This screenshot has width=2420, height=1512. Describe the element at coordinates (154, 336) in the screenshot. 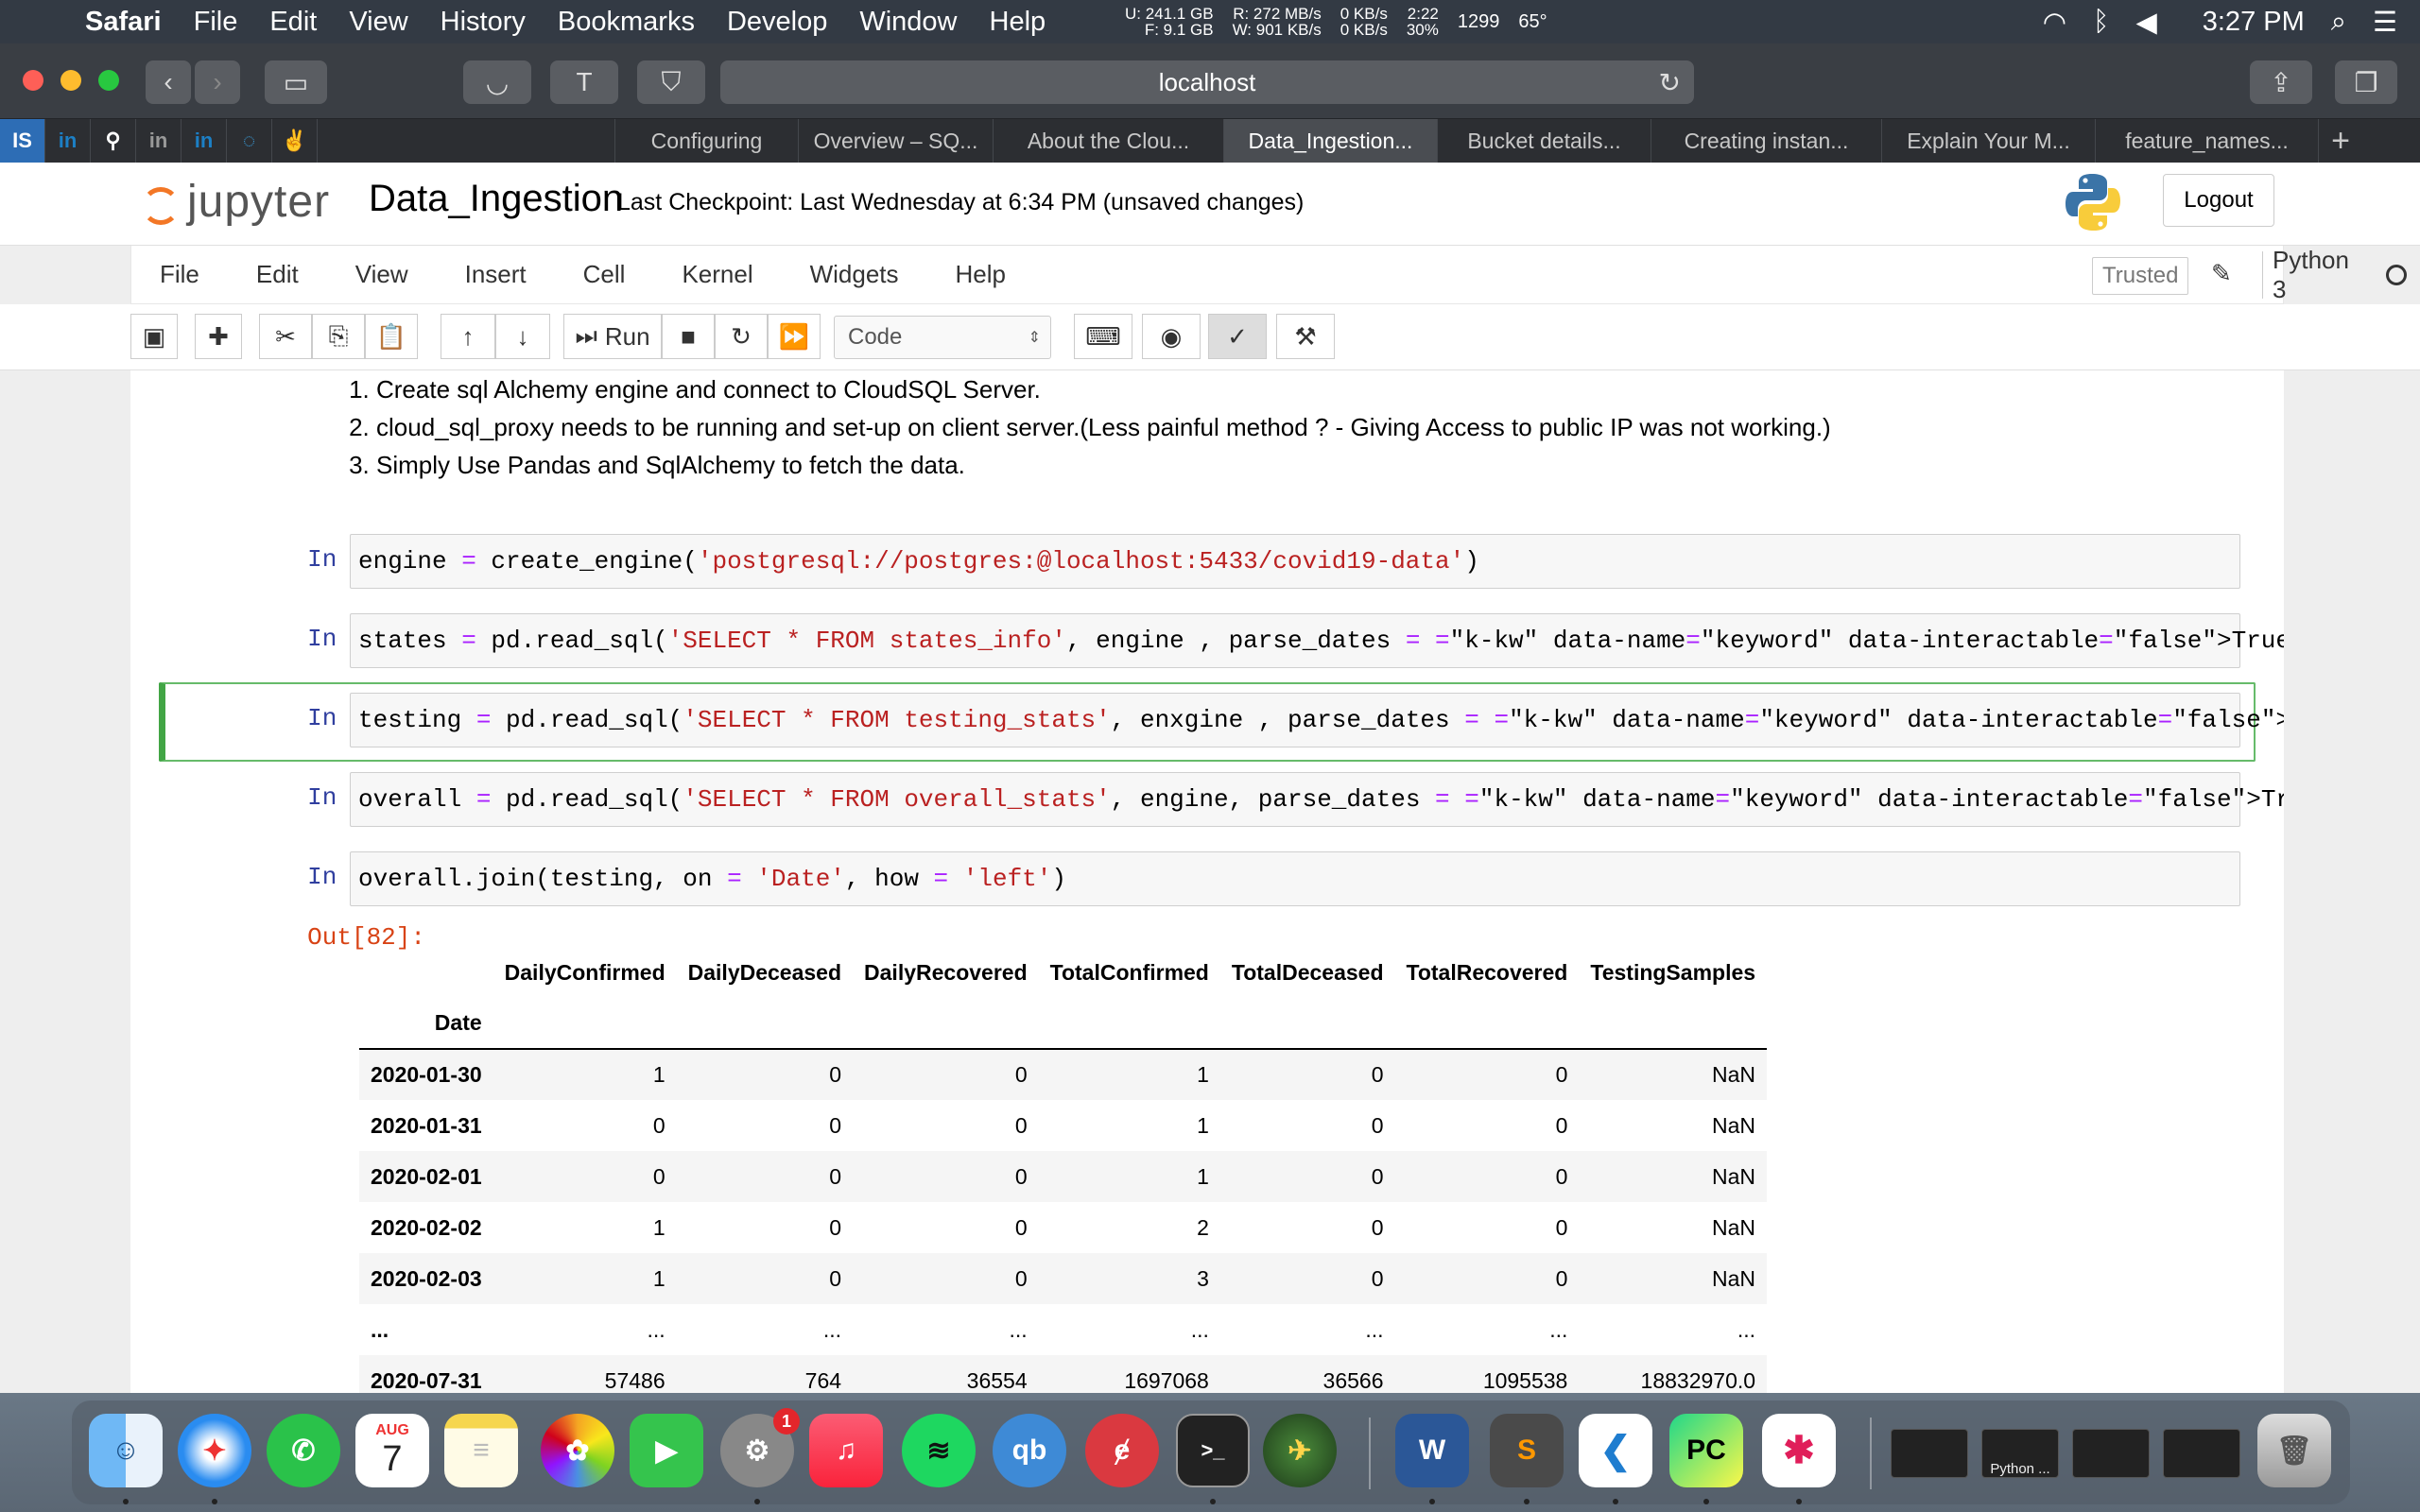

I see `save-icon: ▣` at that location.